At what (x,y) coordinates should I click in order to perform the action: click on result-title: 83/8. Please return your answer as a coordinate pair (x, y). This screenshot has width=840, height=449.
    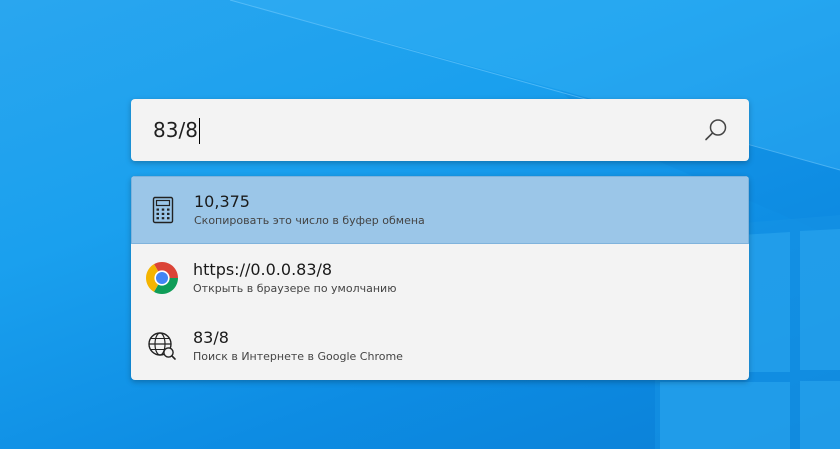
    Looking at the image, I should click on (211, 337).